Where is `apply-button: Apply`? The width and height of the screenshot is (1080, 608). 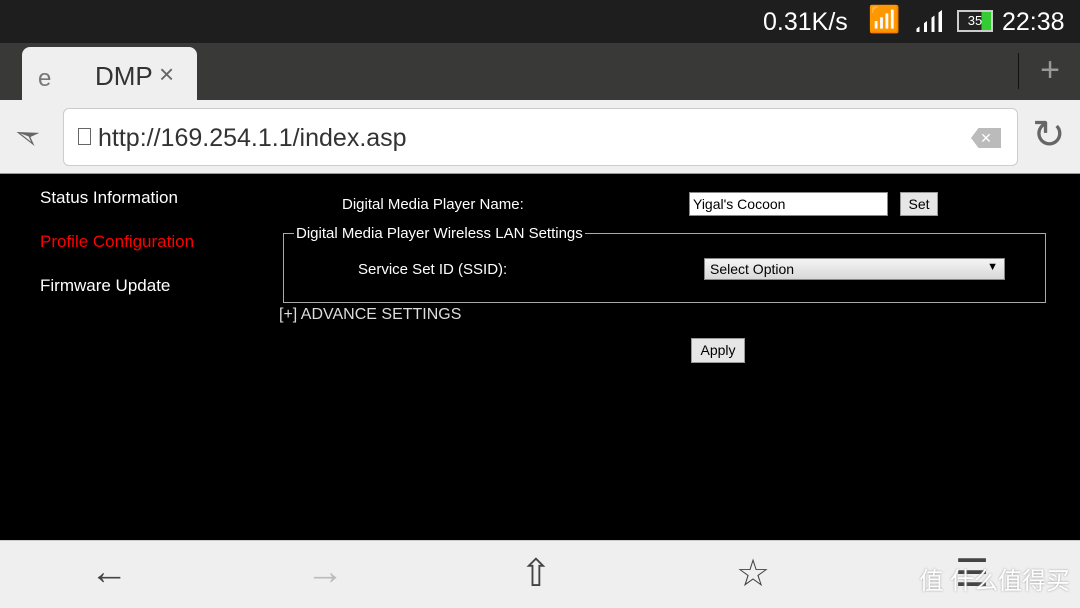
apply-button: Apply is located at coordinates (718, 350).